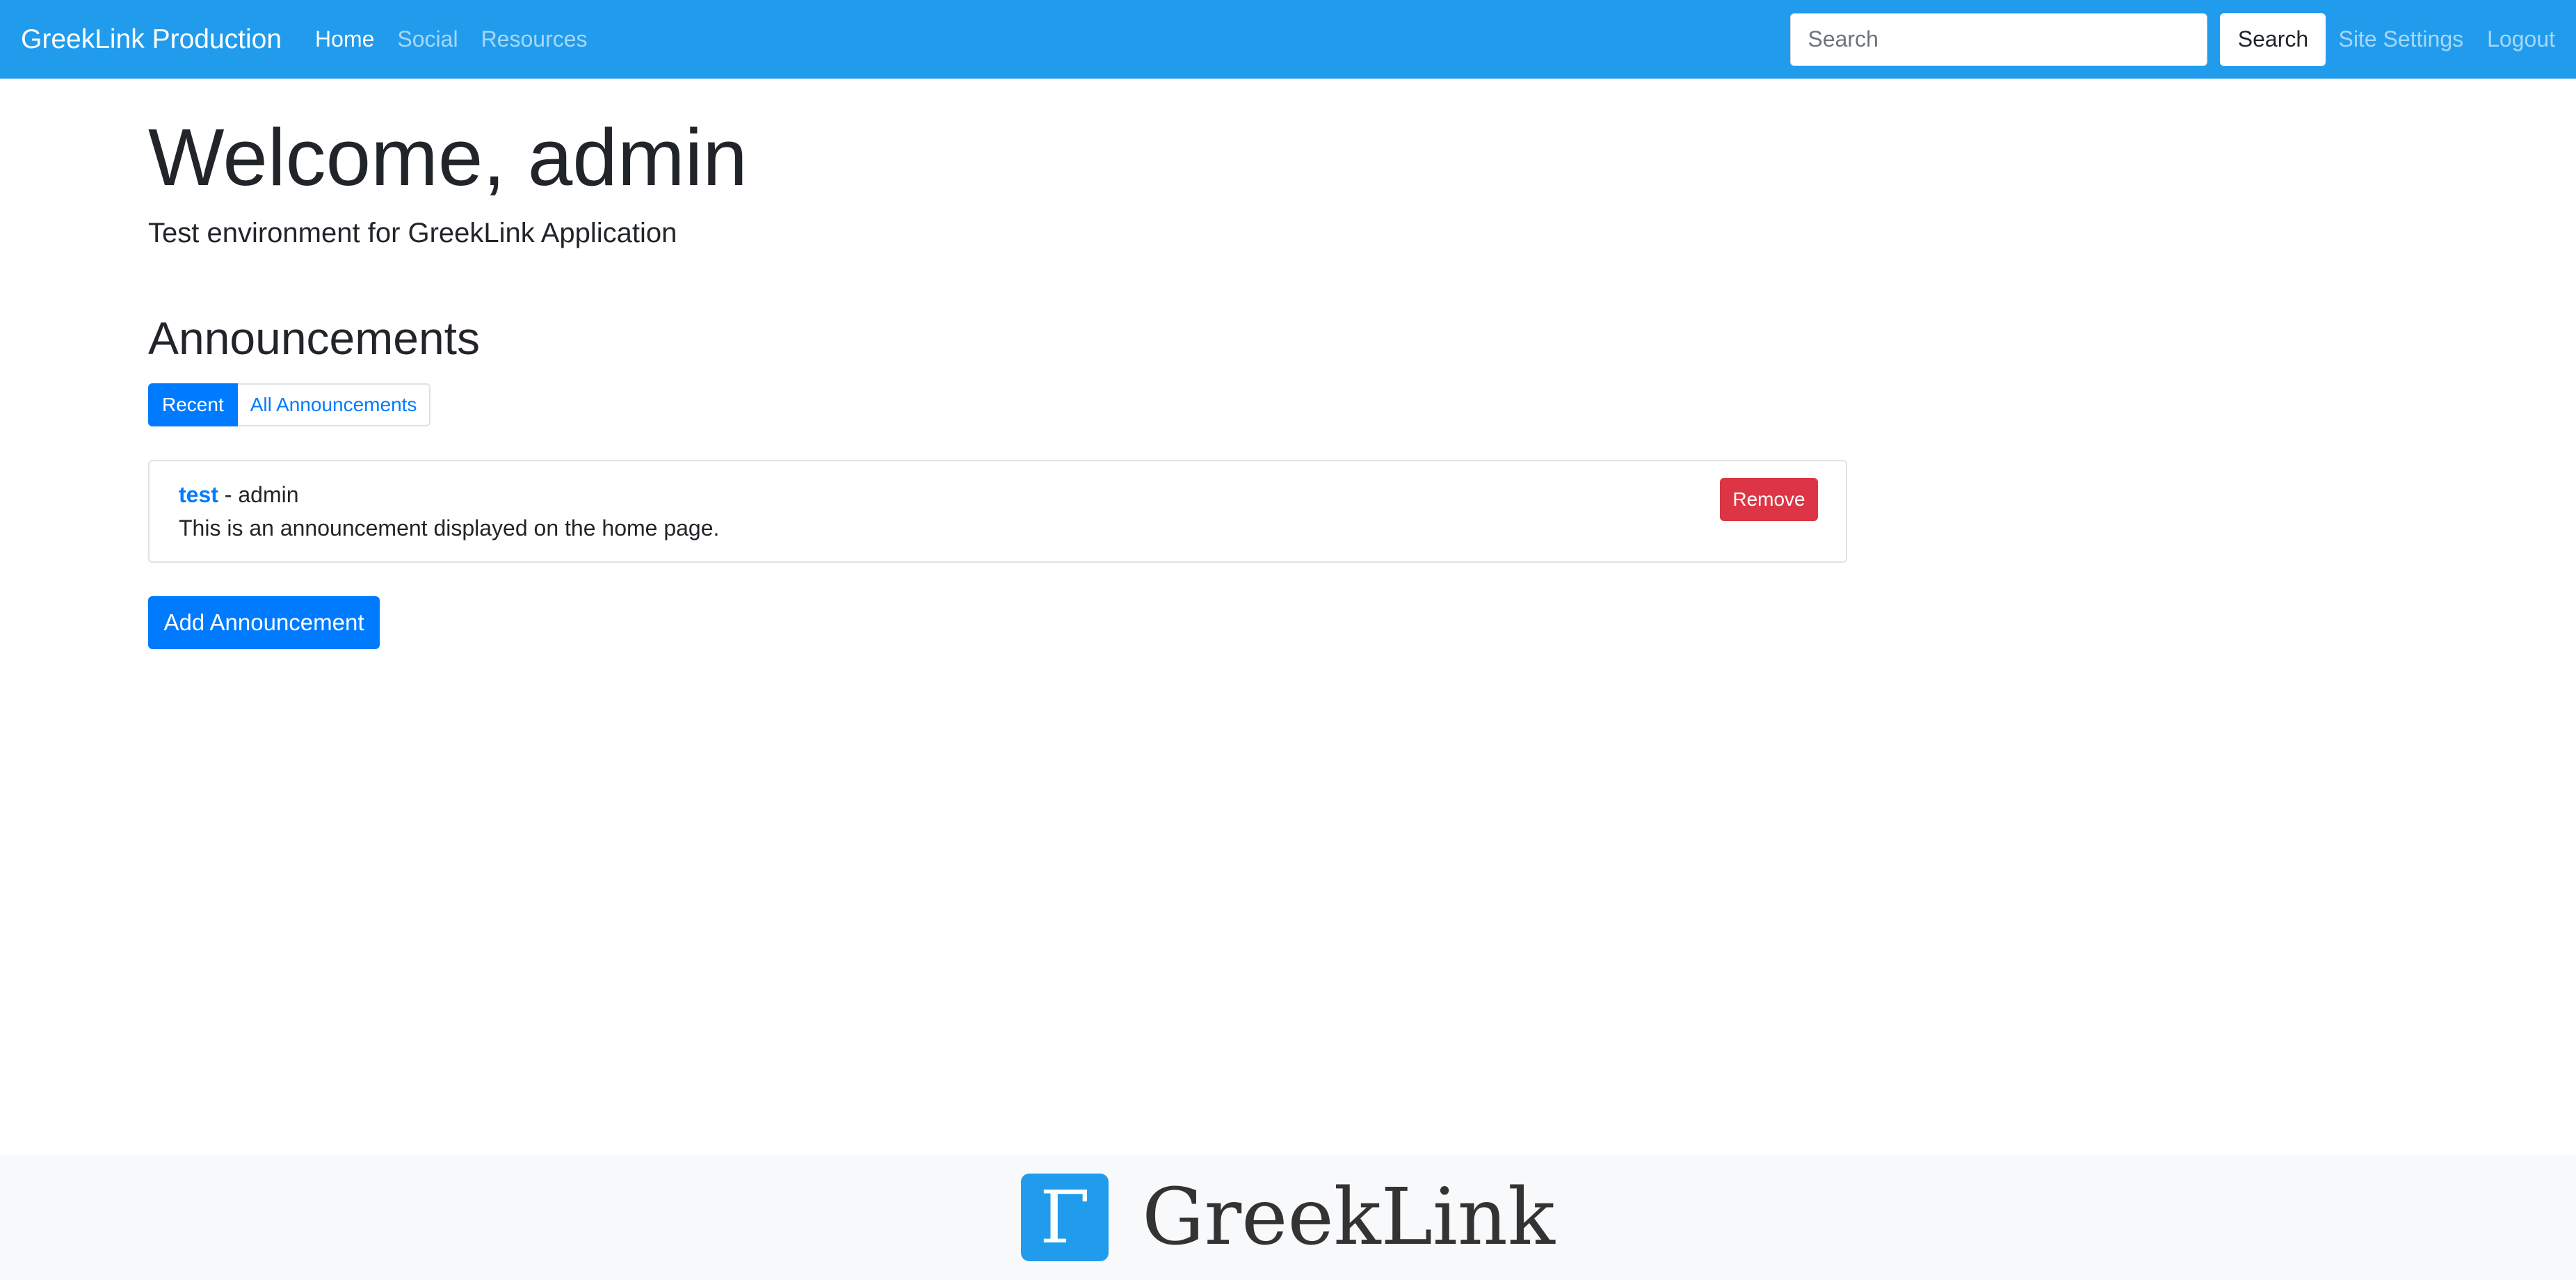 This screenshot has height=1280, width=2576. I want to click on welcome-heading: Welcome, admin, so click(448, 157).